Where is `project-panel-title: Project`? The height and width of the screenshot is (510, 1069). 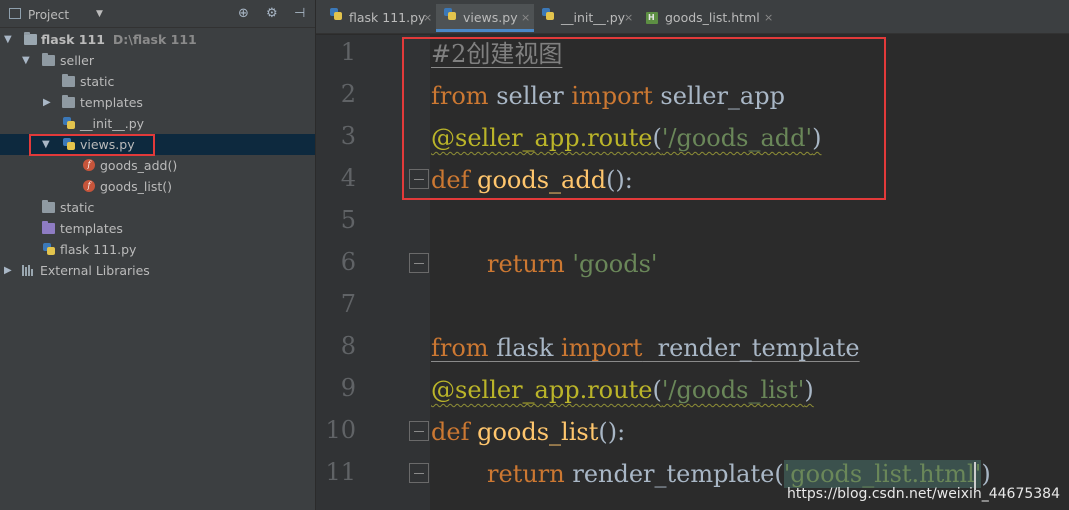
project-panel-title: Project is located at coordinates (48, 15).